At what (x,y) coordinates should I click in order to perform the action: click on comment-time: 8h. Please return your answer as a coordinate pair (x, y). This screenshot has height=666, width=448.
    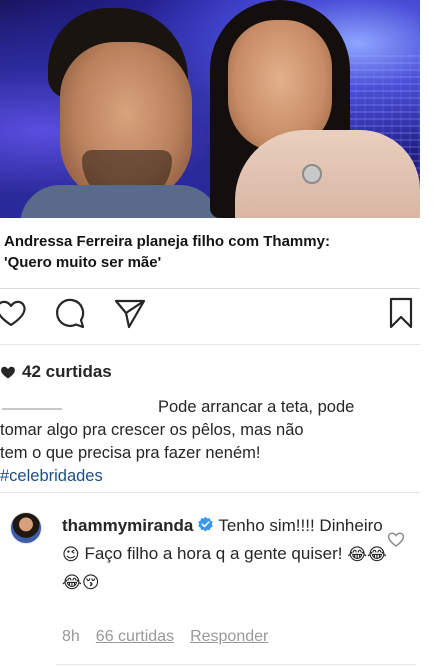
    Looking at the image, I should click on (71, 636).